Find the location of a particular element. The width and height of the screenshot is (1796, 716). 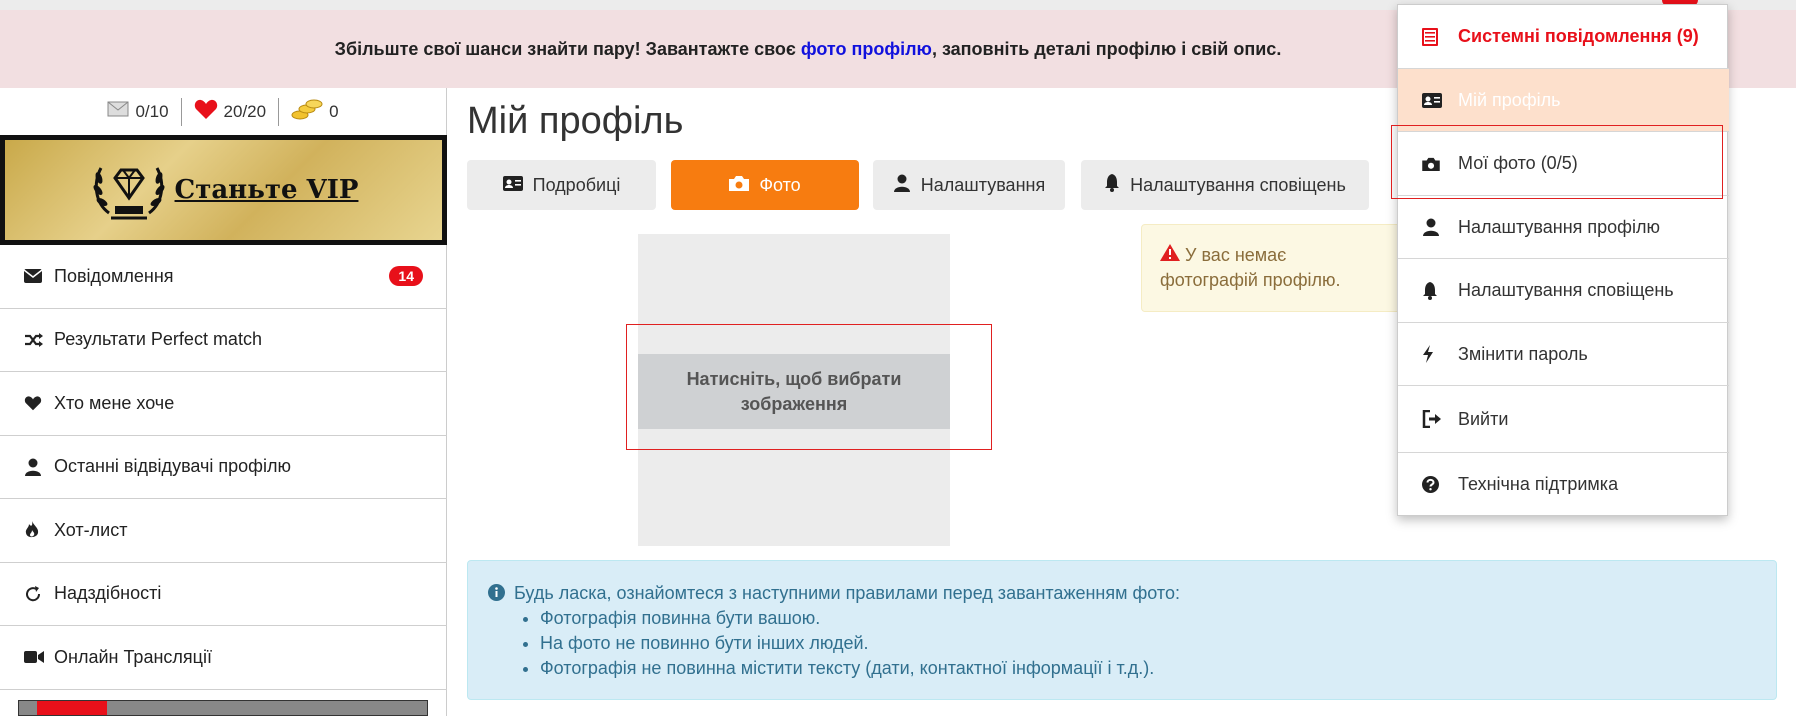

refresh-icon is located at coordinates (39, 594).